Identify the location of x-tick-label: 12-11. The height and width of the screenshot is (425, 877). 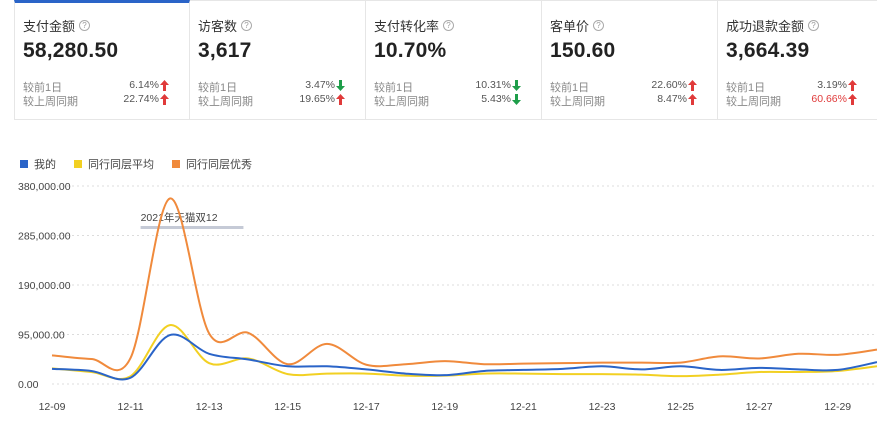
(131, 407).